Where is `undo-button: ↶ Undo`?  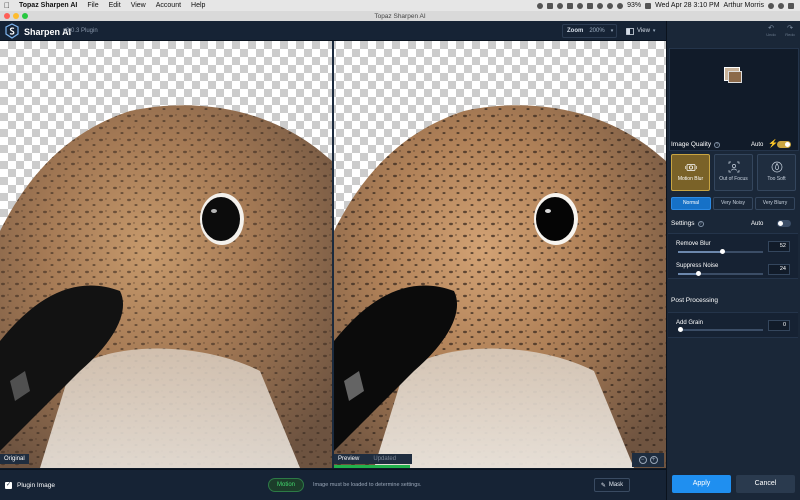
undo-button: ↶ Undo is located at coordinates (771, 30).